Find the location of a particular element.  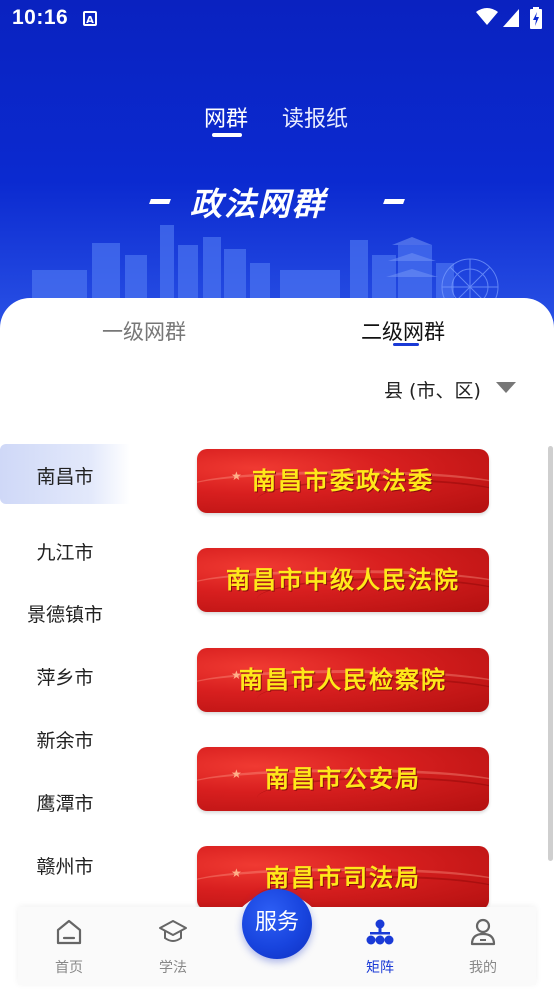

tab-level-two: 二级网群 is located at coordinates (403, 331).